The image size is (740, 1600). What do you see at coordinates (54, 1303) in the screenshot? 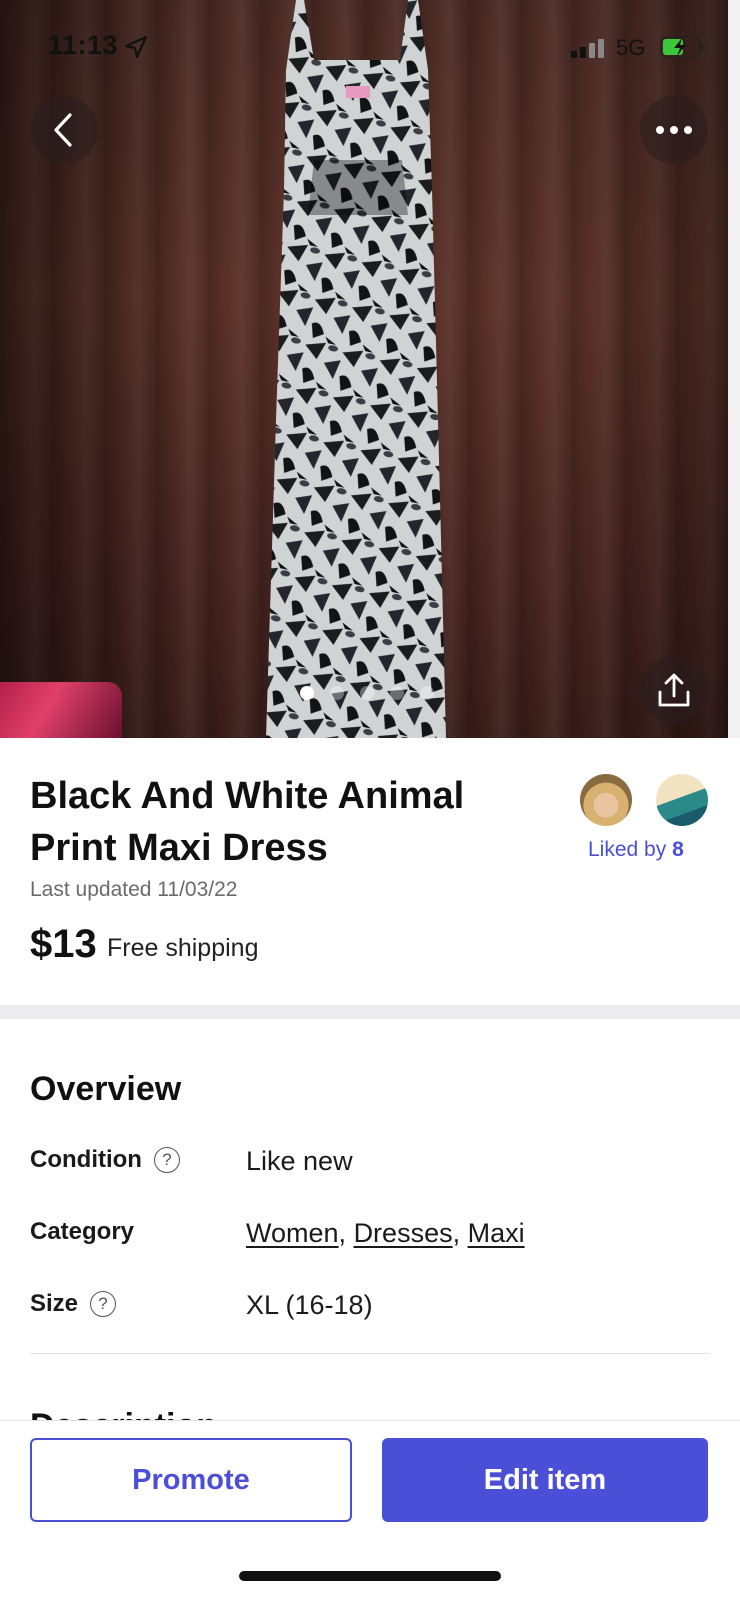
I see `size-label: Size` at bounding box center [54, 1303].